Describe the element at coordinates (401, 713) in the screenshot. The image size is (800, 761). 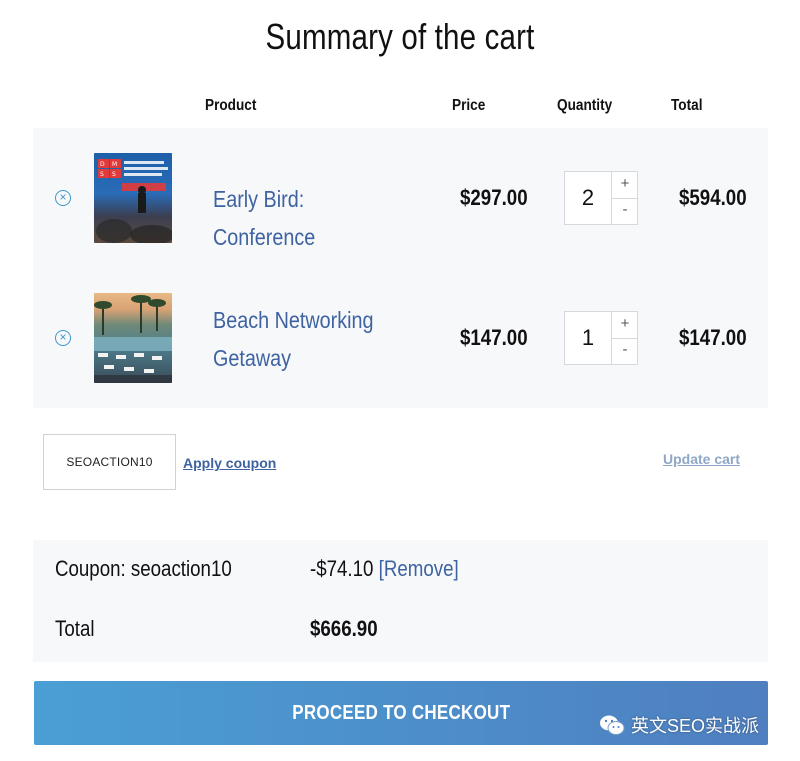
I see `checkout-button-label: PROCEED TO CHECKOUT` at that location.